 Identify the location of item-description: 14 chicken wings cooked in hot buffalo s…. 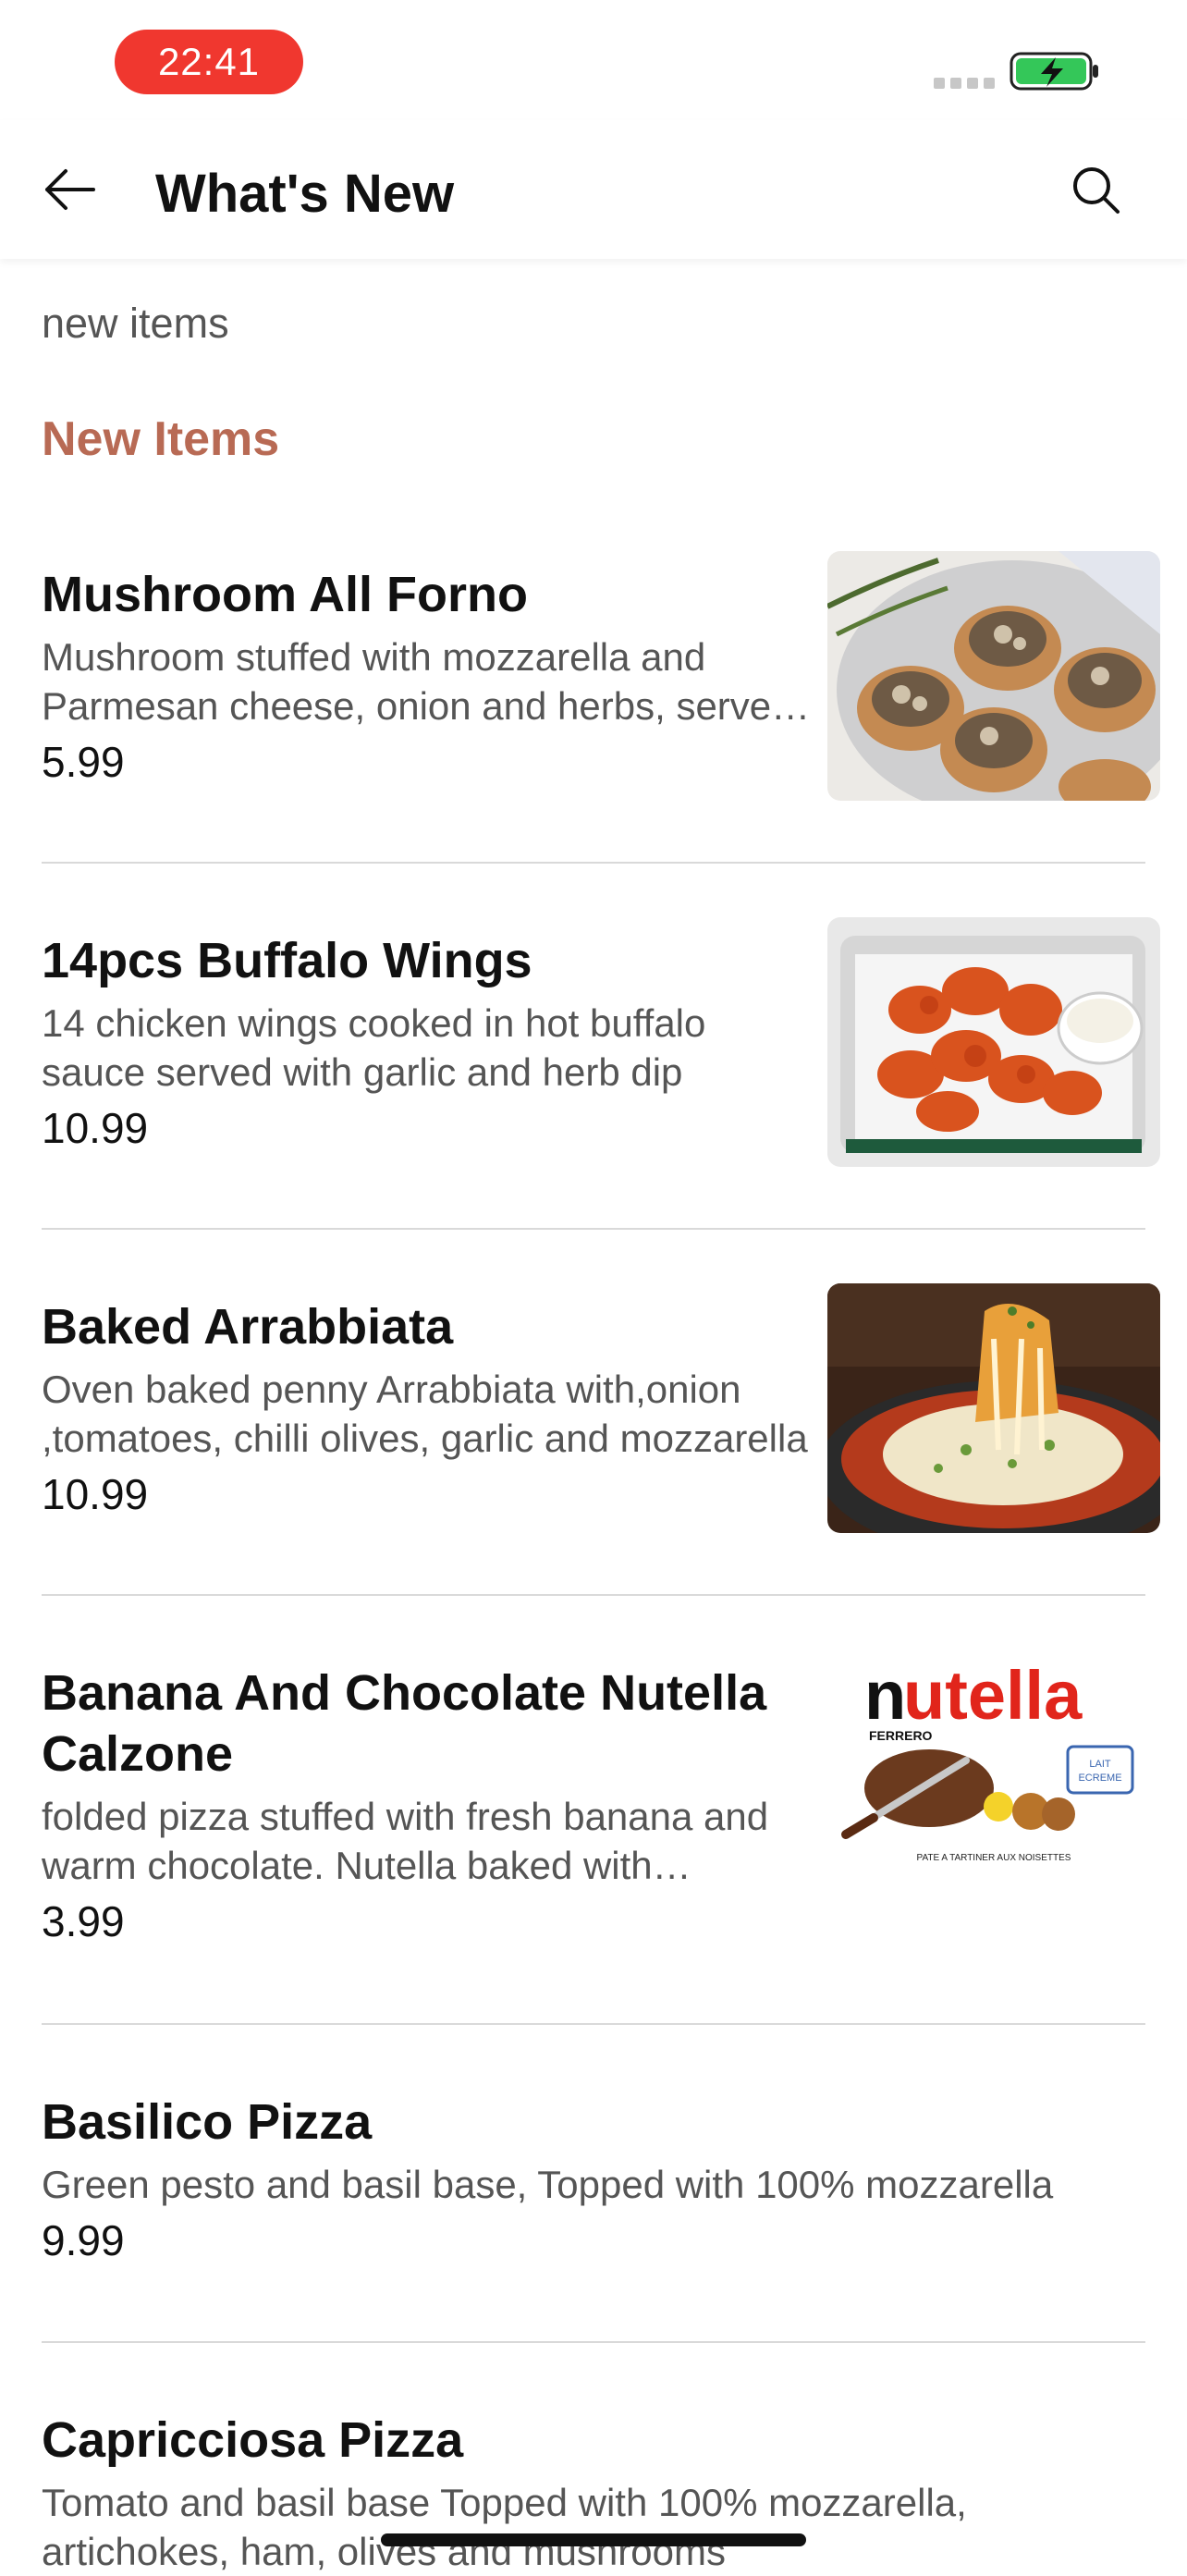
(374, 1047).